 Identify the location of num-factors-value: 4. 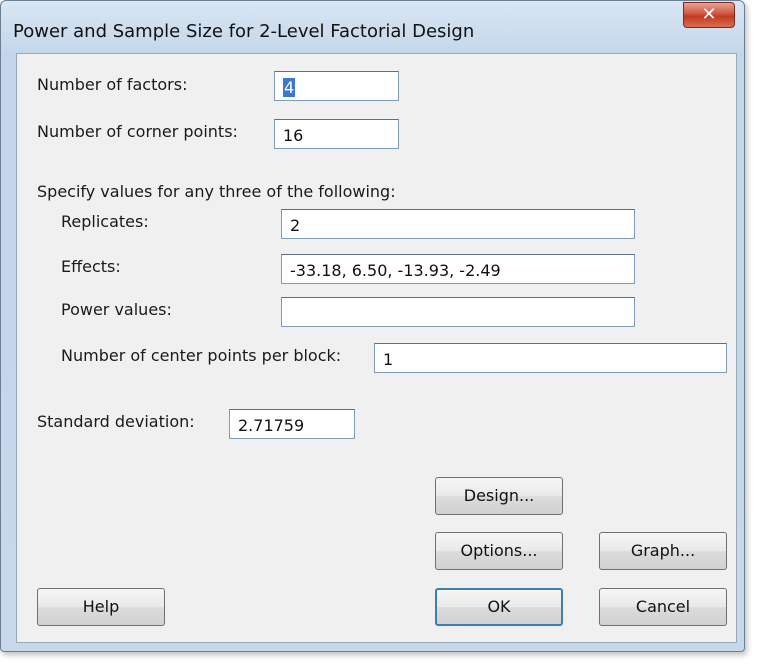
(289, 87).